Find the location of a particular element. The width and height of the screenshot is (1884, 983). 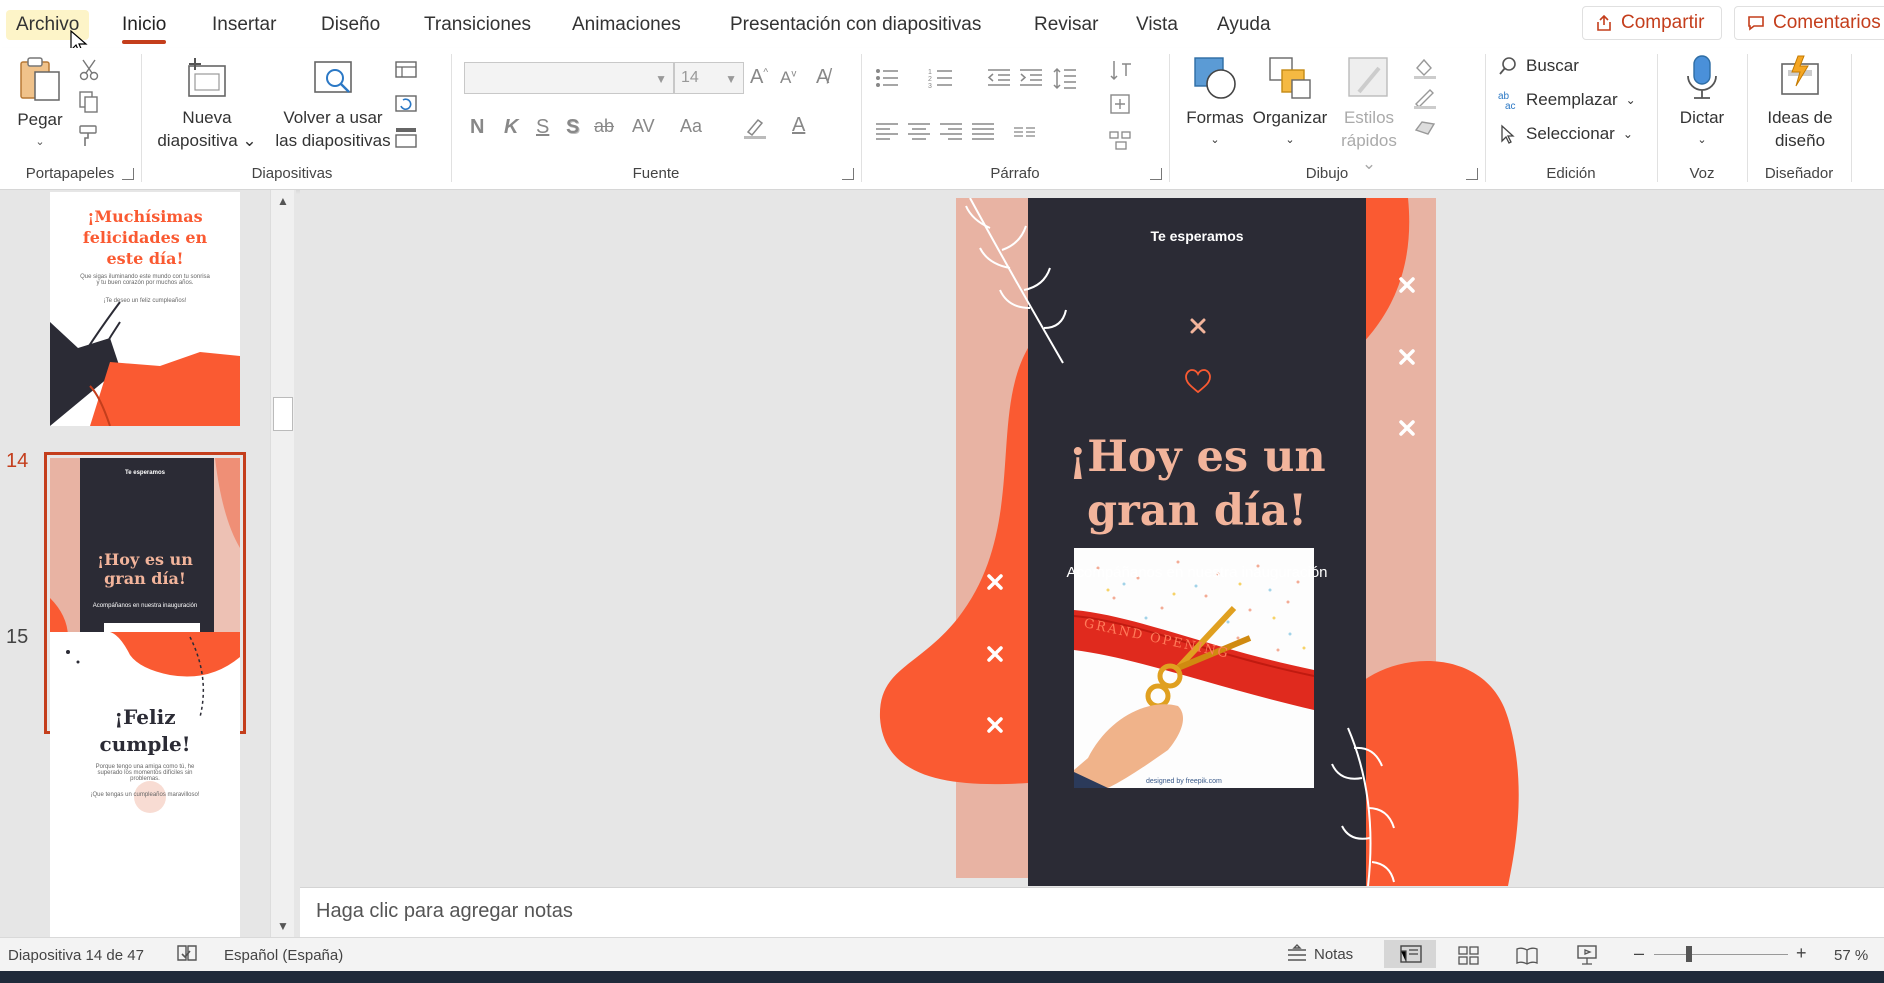

comments-button: Comentarios is located at coordinates (1809, 23).